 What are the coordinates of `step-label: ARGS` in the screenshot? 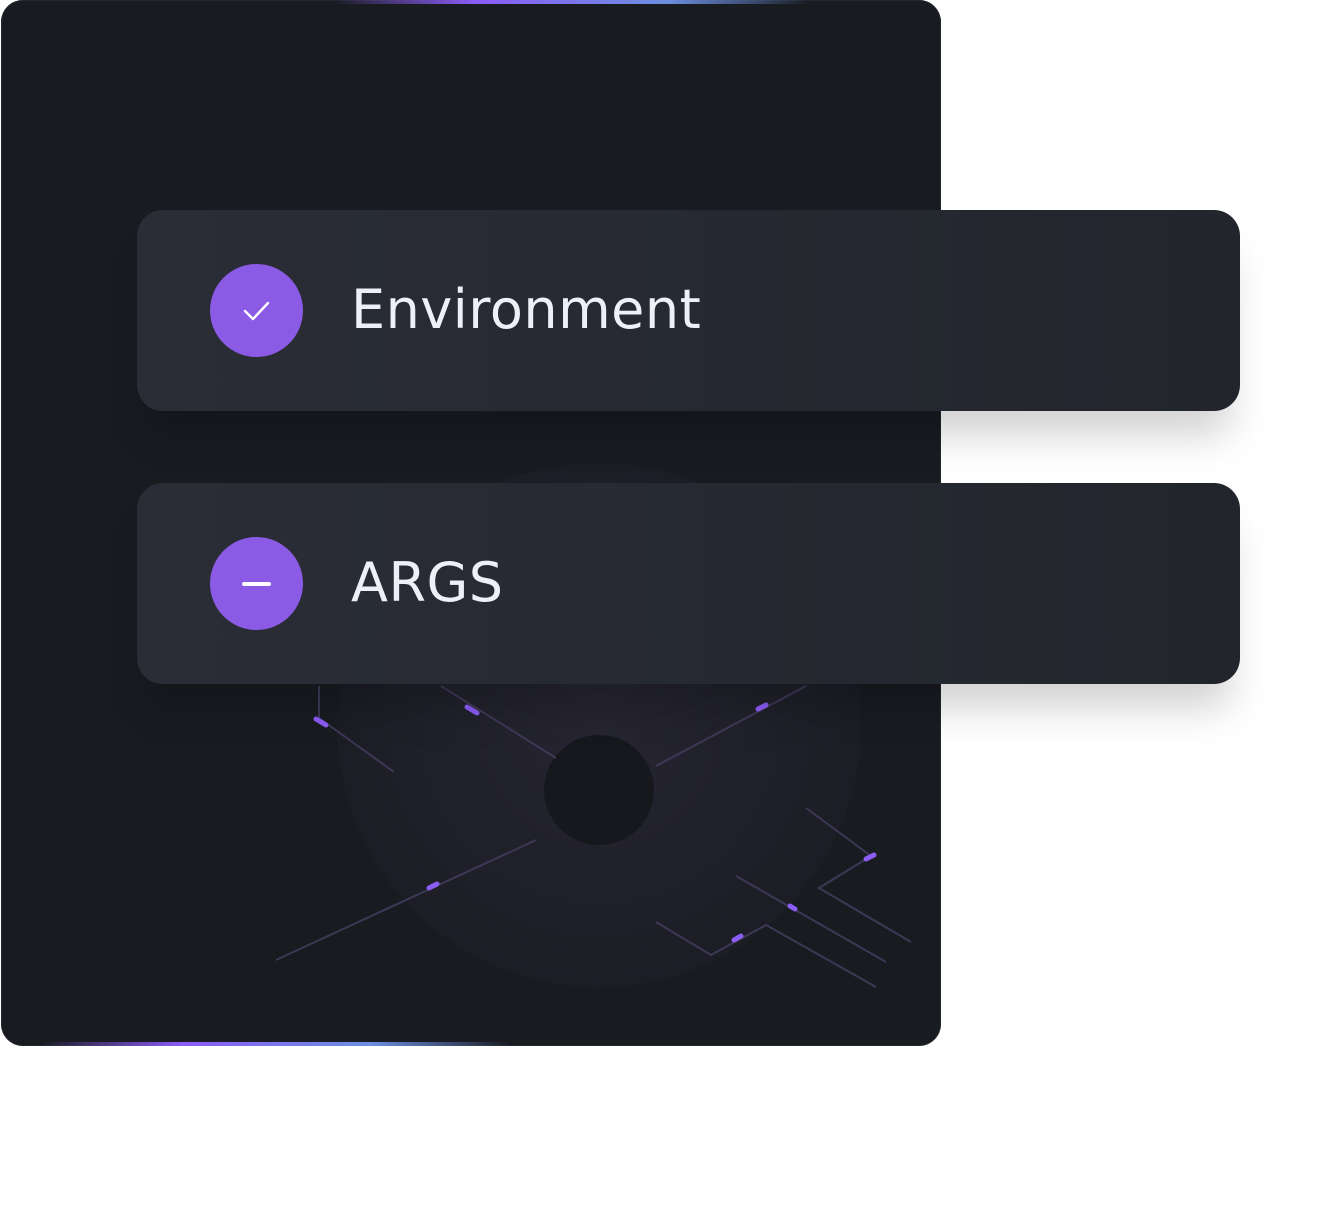 It's located at (427, 582).